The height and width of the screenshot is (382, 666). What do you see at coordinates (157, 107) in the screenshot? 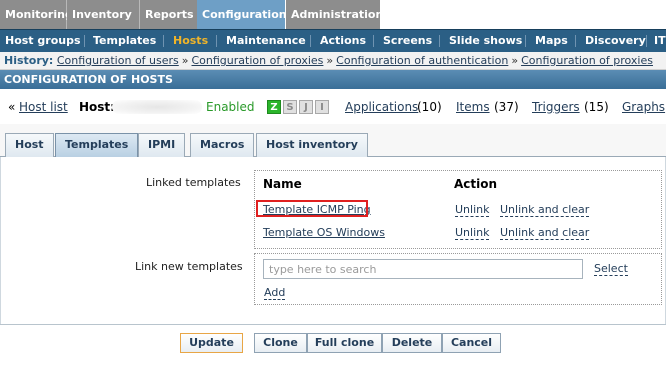
I see `host-name-redacted` at bounding box center [157, 107].